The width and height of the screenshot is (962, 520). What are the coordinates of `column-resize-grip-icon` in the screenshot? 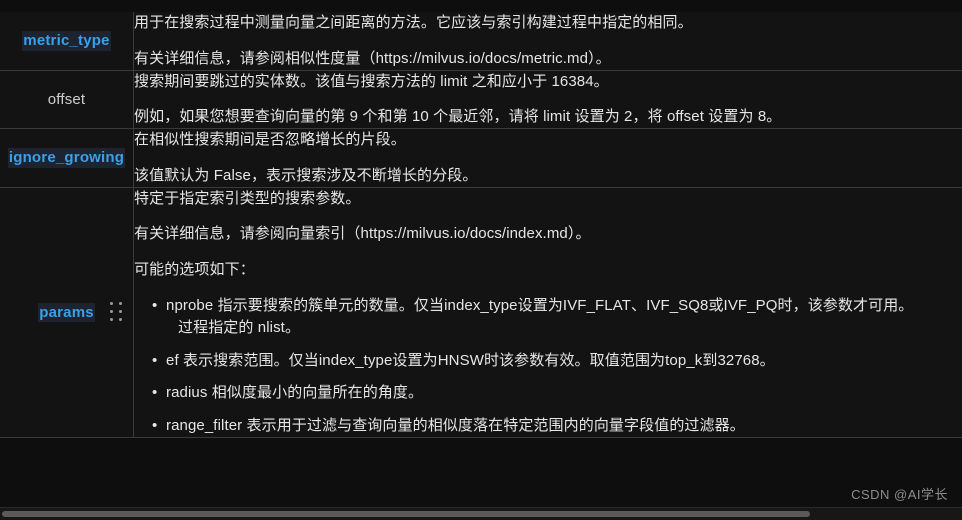 It's located at (116, 312).